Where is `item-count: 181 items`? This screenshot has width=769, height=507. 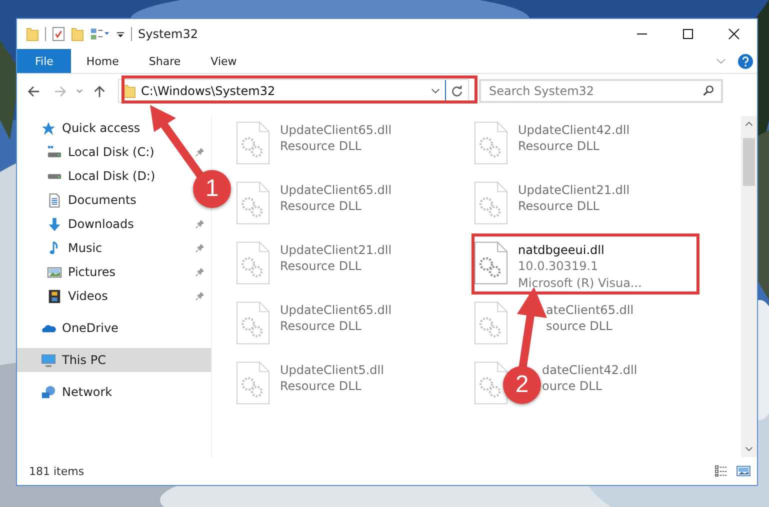 item-count: 181 items is located at coordinates (56, 471).